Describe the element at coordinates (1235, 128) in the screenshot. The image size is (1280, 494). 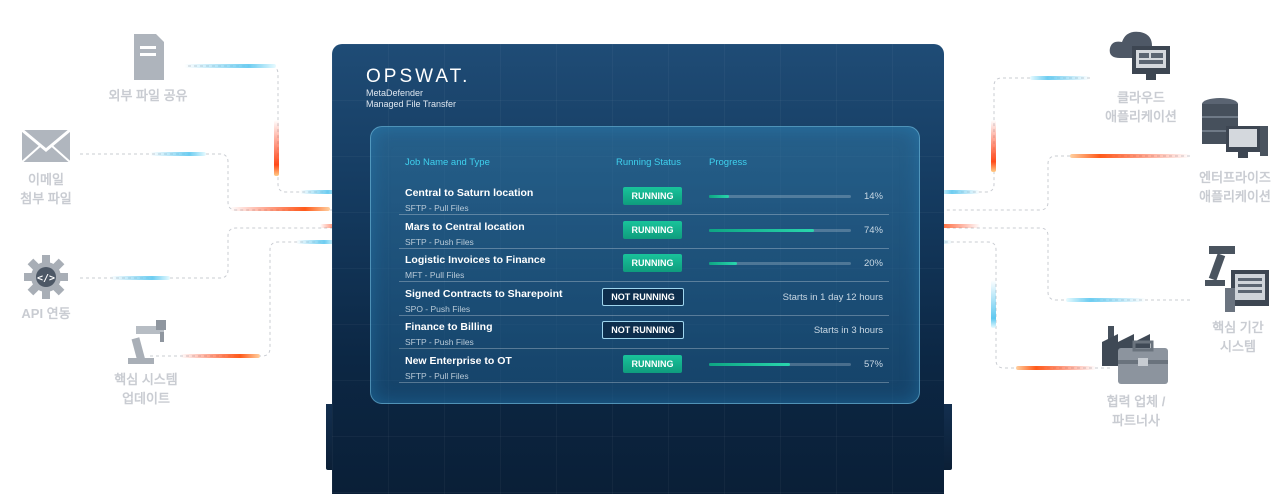
I see `server-desktop-icon` at that location.